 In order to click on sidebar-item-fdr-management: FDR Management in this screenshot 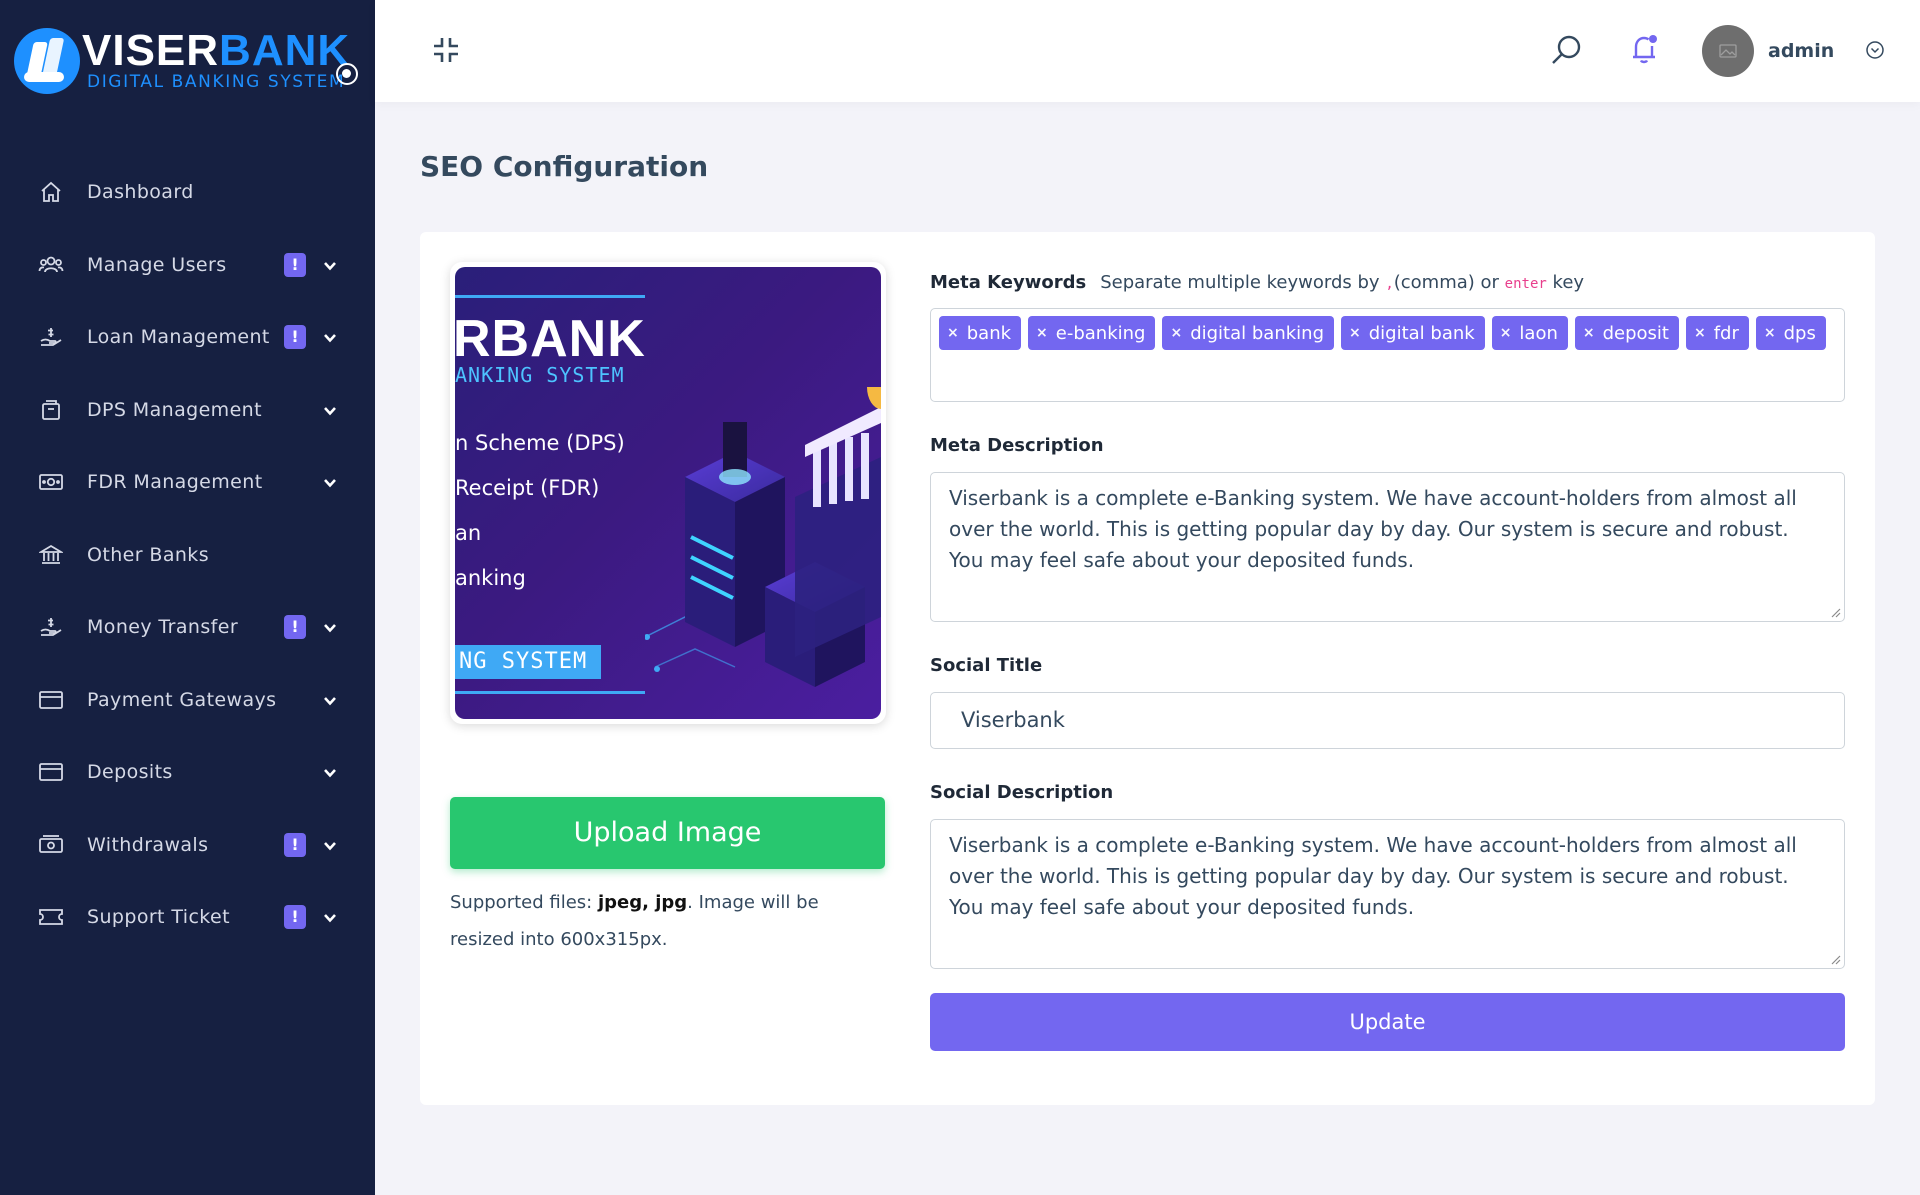, I will do `click(187, 482)`.